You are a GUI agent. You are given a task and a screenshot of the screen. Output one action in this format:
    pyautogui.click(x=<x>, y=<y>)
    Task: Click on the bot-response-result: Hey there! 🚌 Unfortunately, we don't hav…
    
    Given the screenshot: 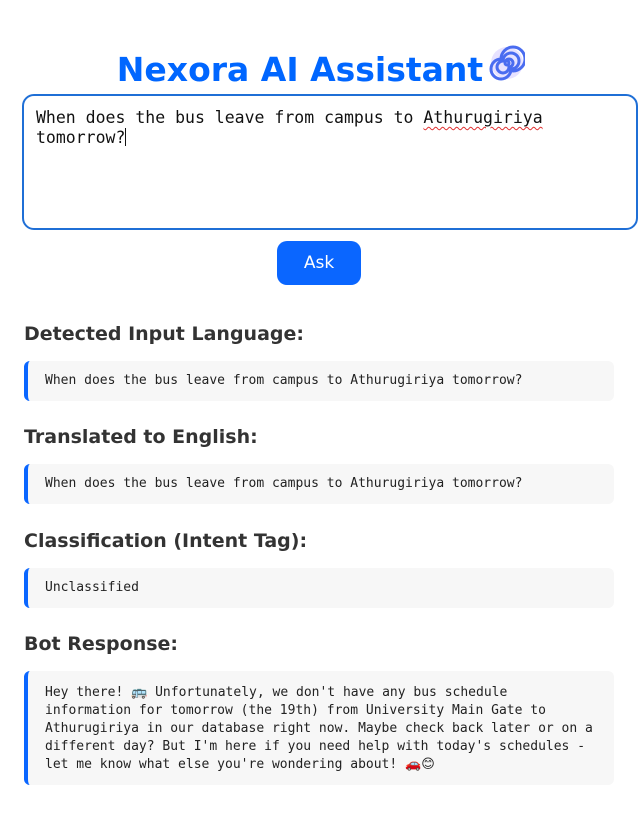 What is the action you would take?
    pyautogui.click(x=319, y=728)
    